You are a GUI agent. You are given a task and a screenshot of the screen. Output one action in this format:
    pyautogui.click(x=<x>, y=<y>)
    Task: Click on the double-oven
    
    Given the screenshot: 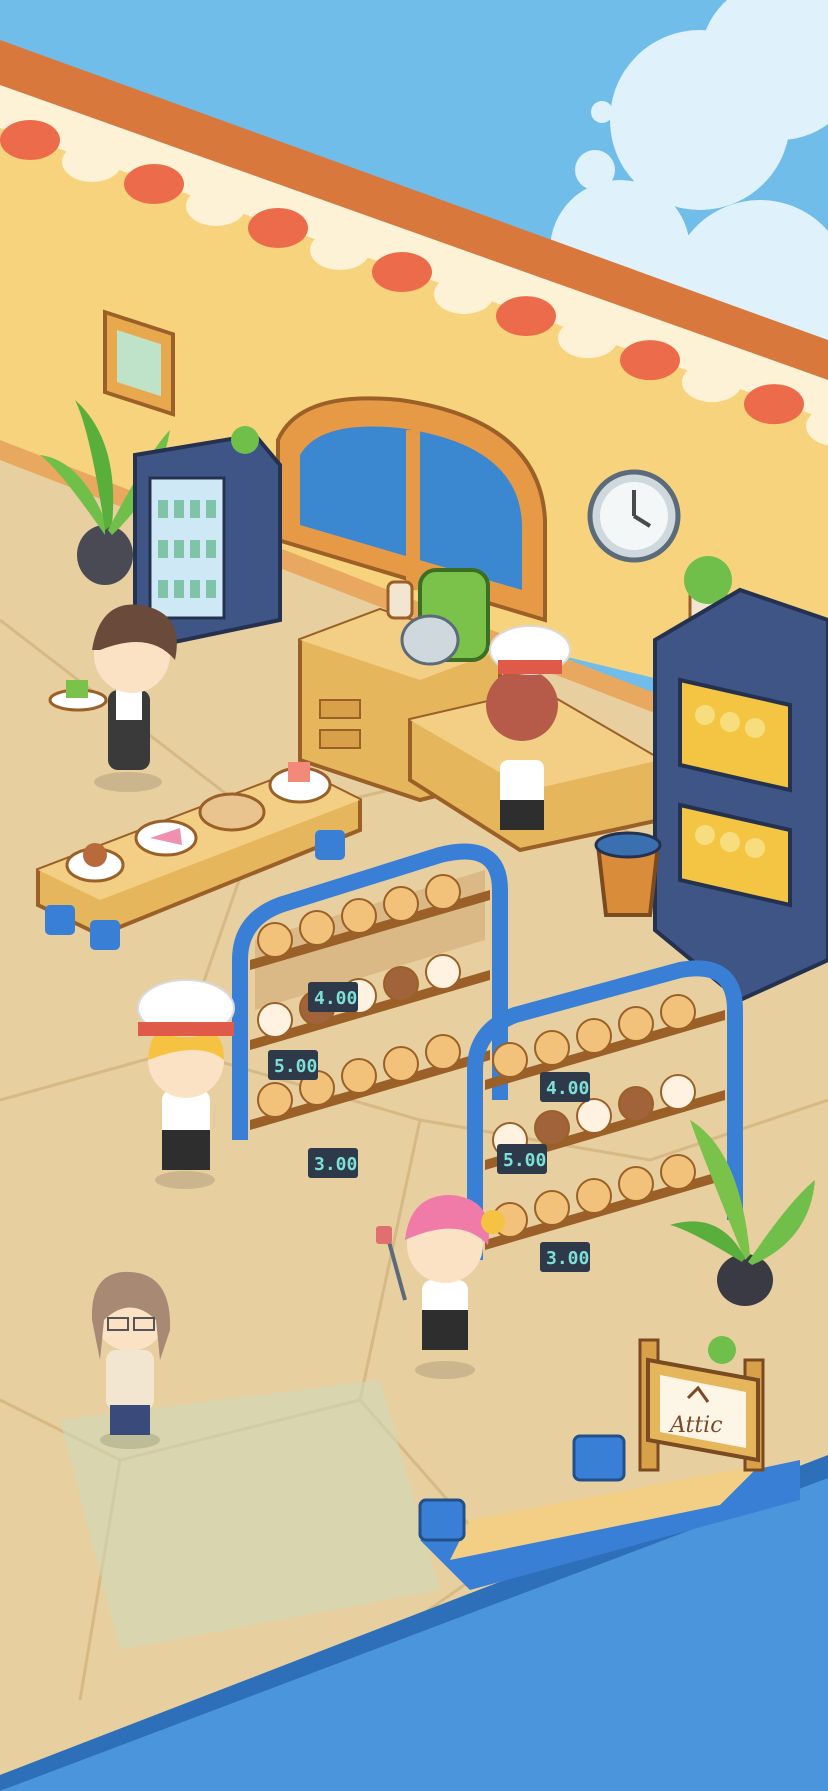 What is the action you would take?
    pyautogui.click(x=740, y=795)
    